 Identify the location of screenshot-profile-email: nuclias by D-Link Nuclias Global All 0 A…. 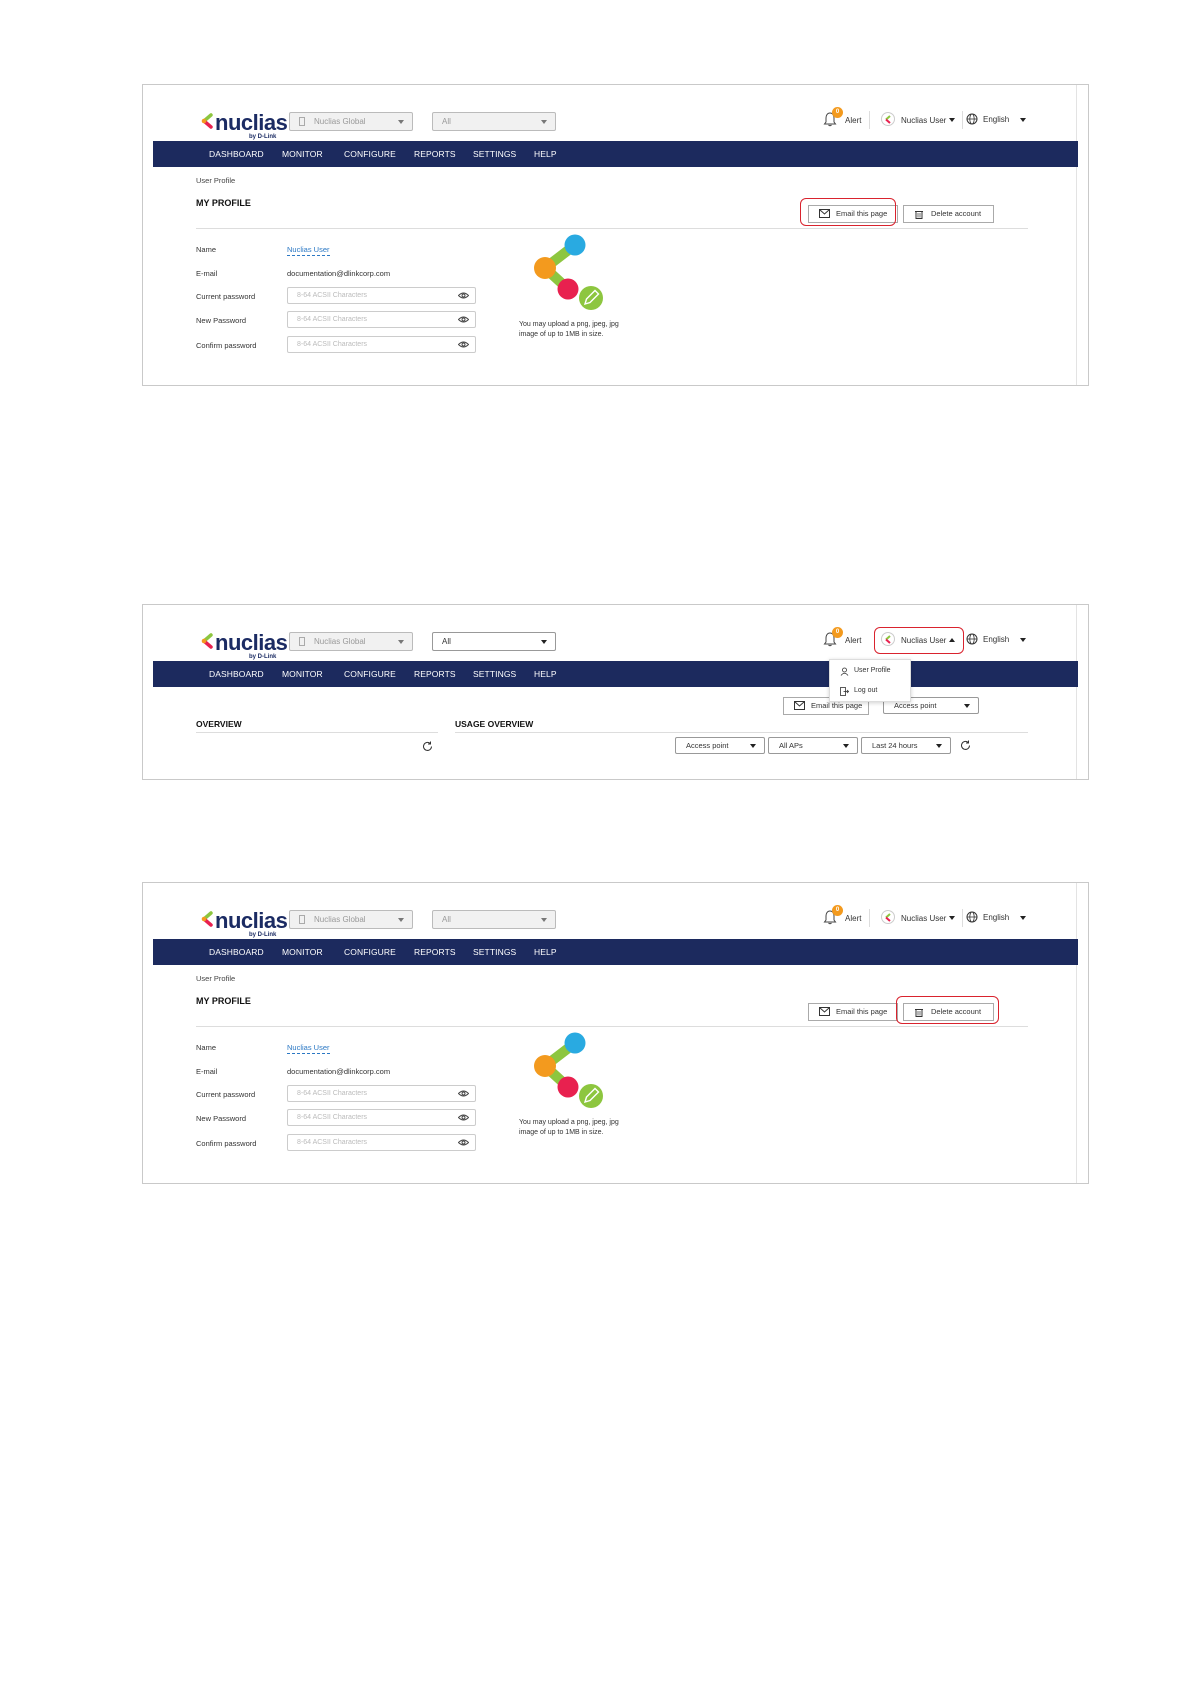
(615, 235).